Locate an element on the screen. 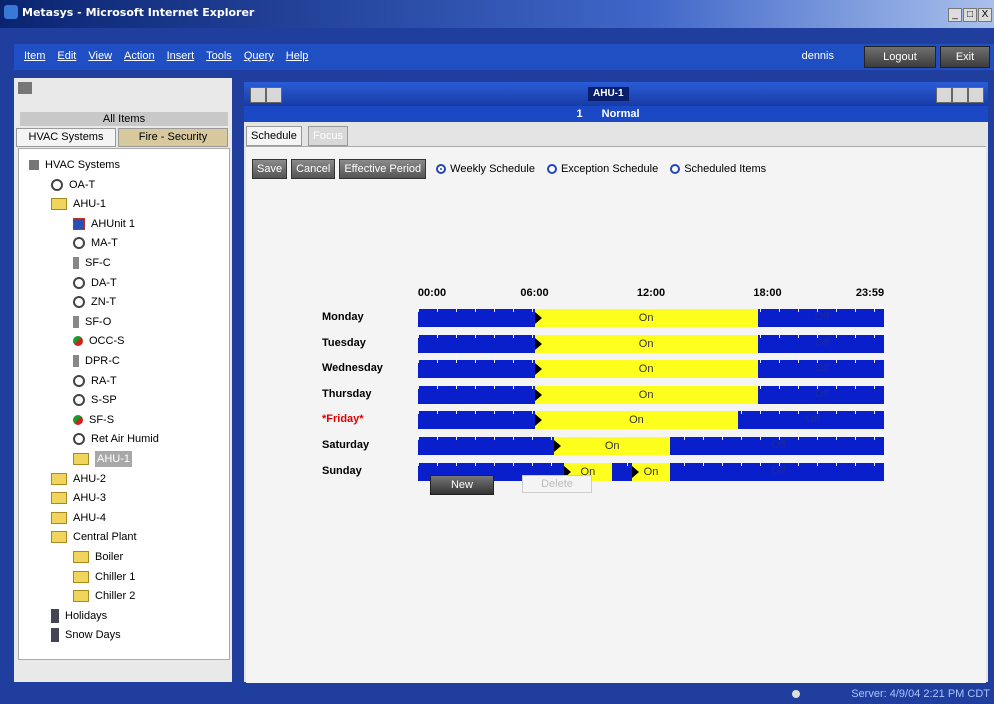 This screenshot has height=704, width=994. tree-node: SF-O is located at coordinates (92, 322).